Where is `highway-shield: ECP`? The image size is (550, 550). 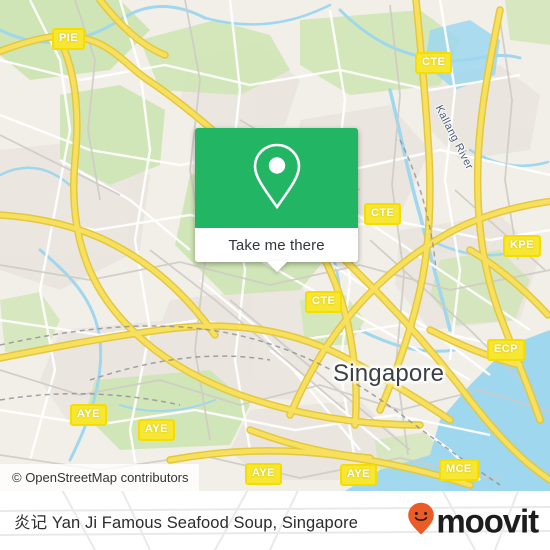 highway-shield: ECP is located at coordinates (506, 350).